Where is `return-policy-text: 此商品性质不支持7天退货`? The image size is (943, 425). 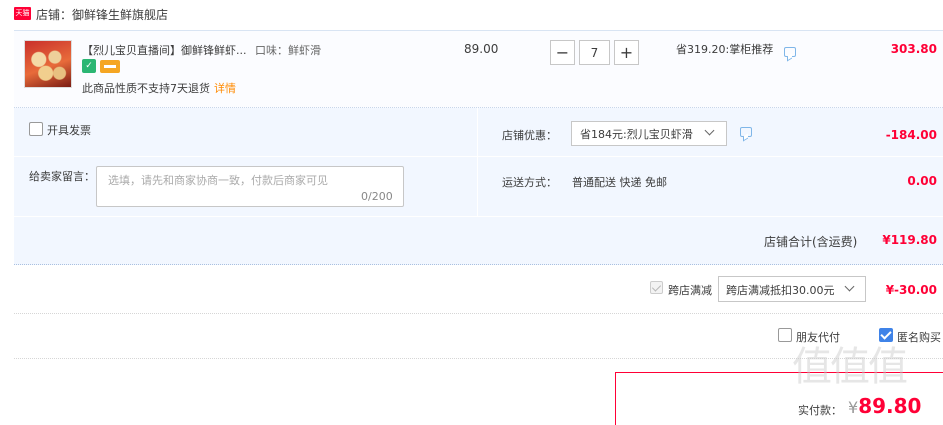
return-policy-text: 此商品性质不支持7天退货 is located at coordinates (146, 88).